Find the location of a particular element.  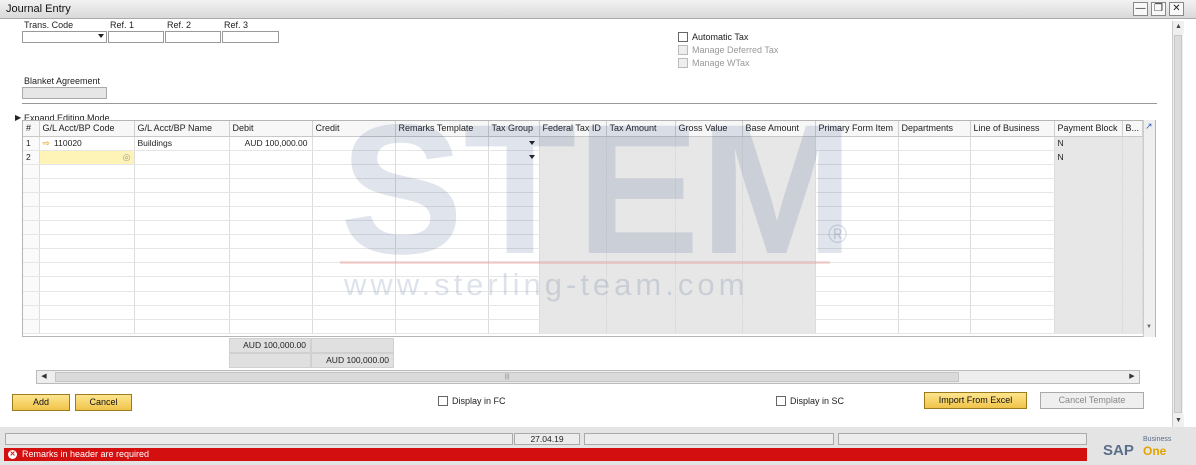

minimize-icon: — is located at coordinates (1140, 9).